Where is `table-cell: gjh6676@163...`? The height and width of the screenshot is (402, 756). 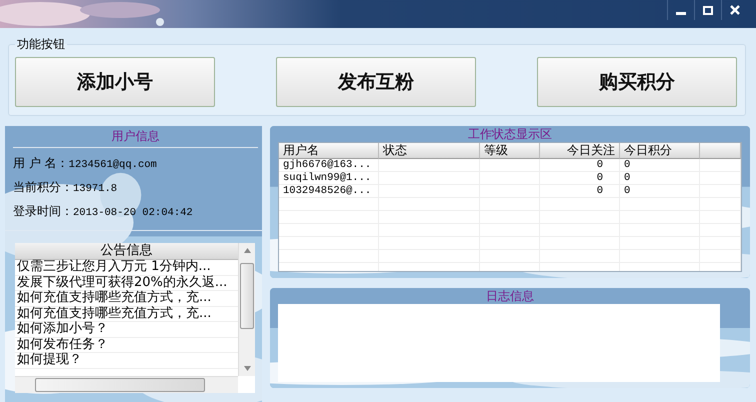
table-cell: gjh6676@163... is located at coordinates (329, 165).